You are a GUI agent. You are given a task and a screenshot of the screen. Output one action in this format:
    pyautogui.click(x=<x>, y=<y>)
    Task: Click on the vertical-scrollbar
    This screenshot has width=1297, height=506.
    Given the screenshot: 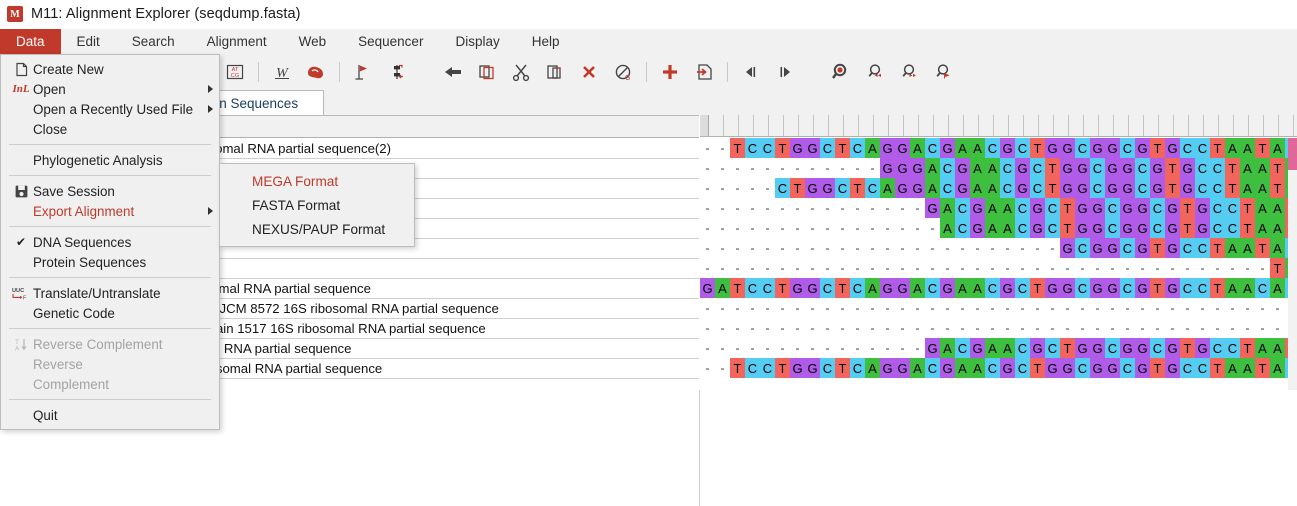 What is the action you would take?
    pyautogui.click(x=1292, y=264)
    